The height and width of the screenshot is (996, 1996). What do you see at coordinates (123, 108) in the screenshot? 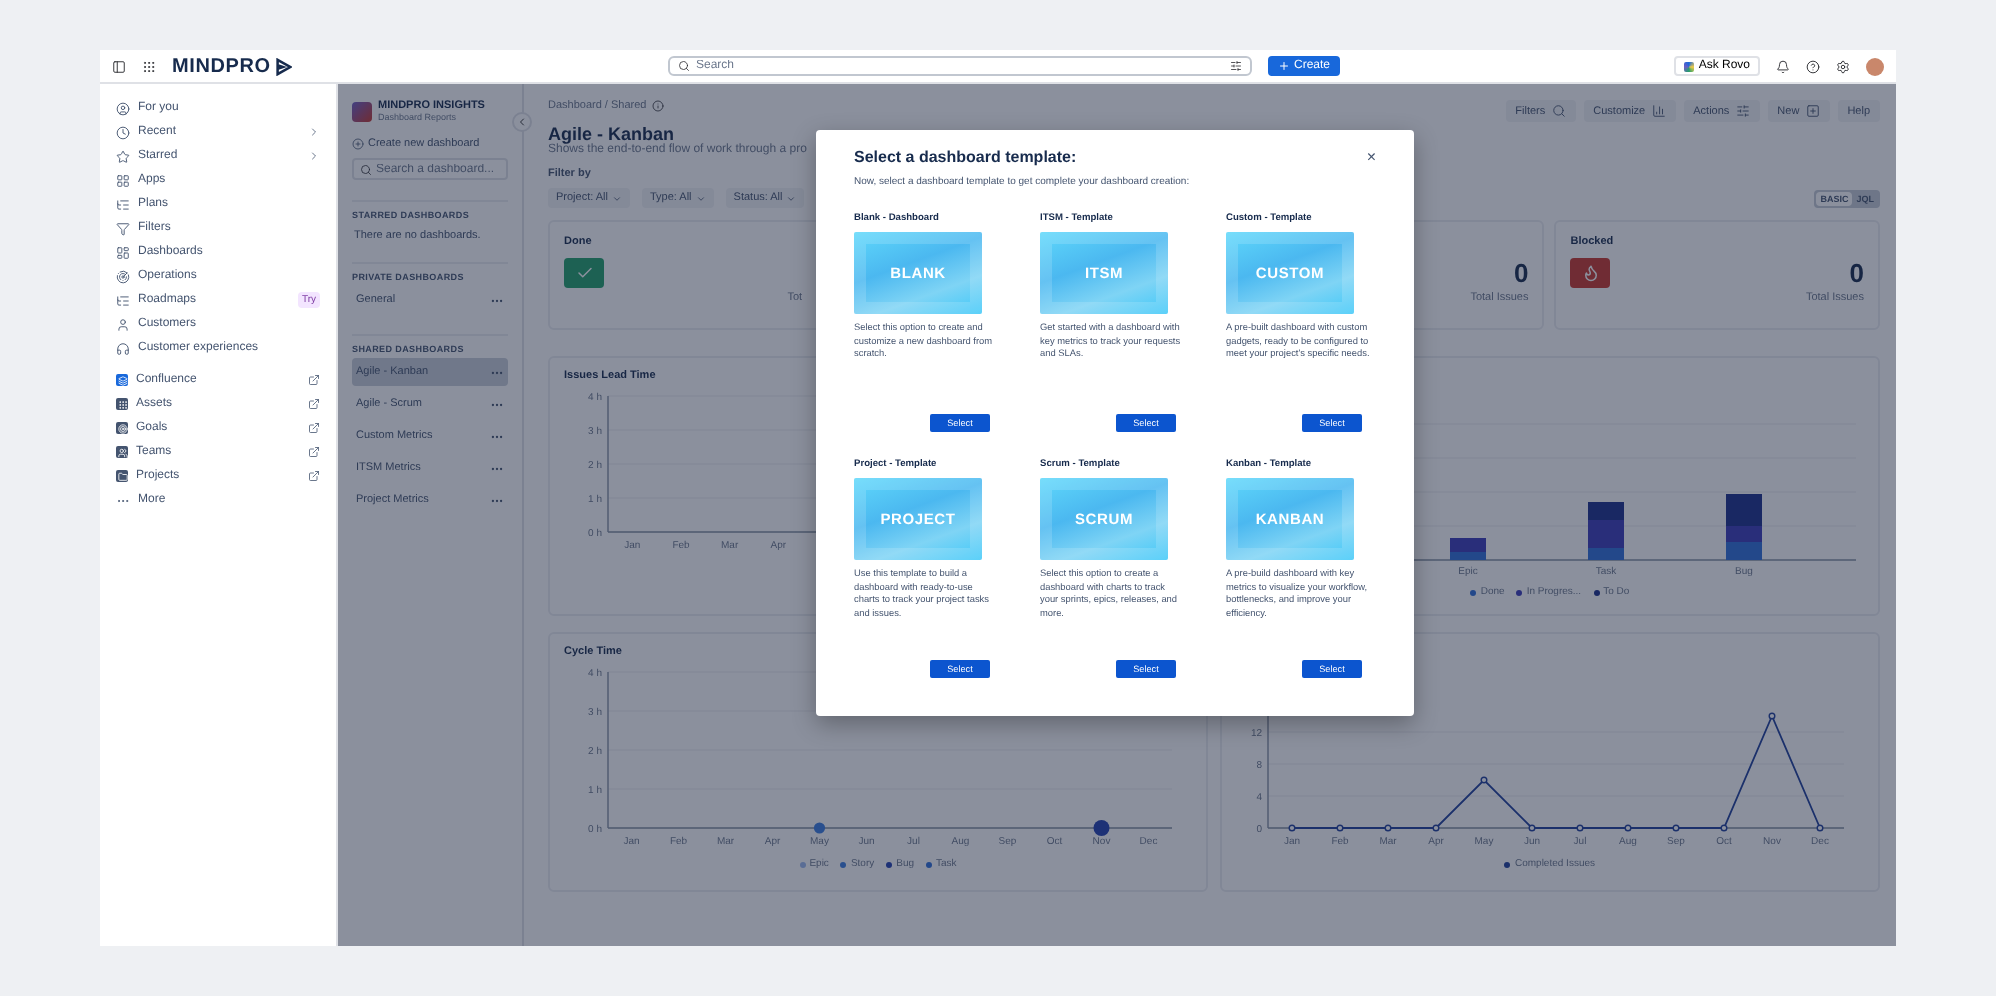
I see `user-circle-icon` at bounding box center [123, 108].